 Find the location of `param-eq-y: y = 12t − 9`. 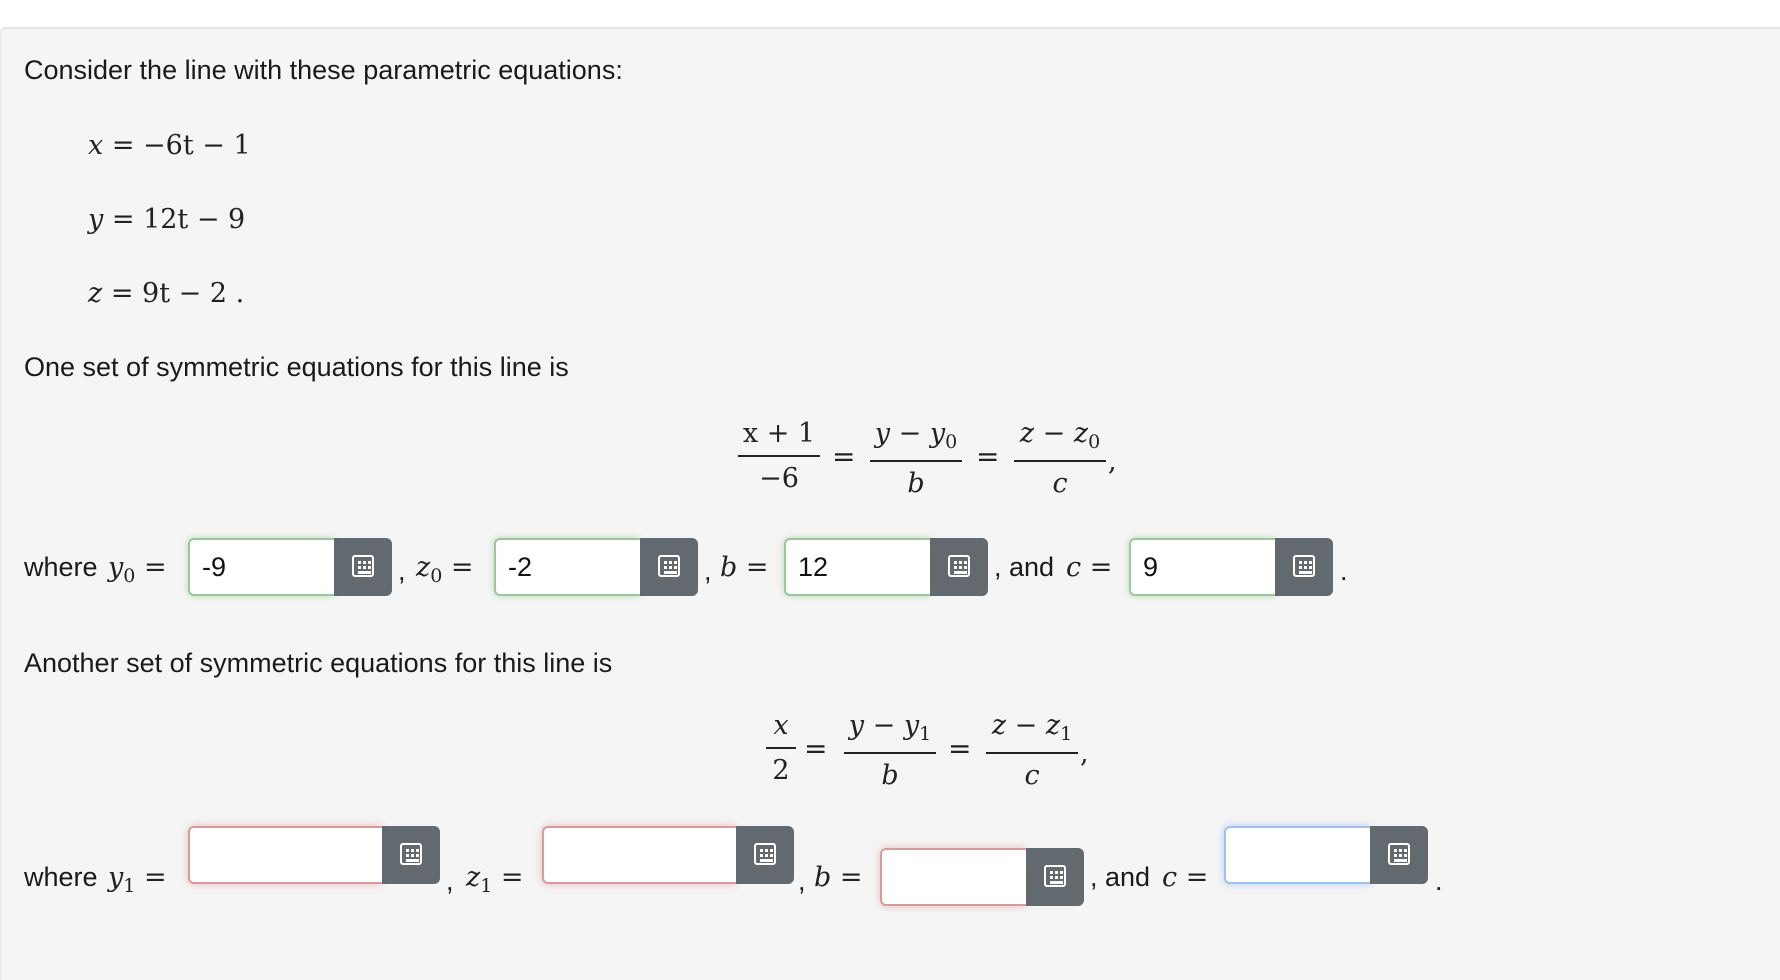

param-eq-y: y = 12t − 9 is located at coordinates (167, 219).